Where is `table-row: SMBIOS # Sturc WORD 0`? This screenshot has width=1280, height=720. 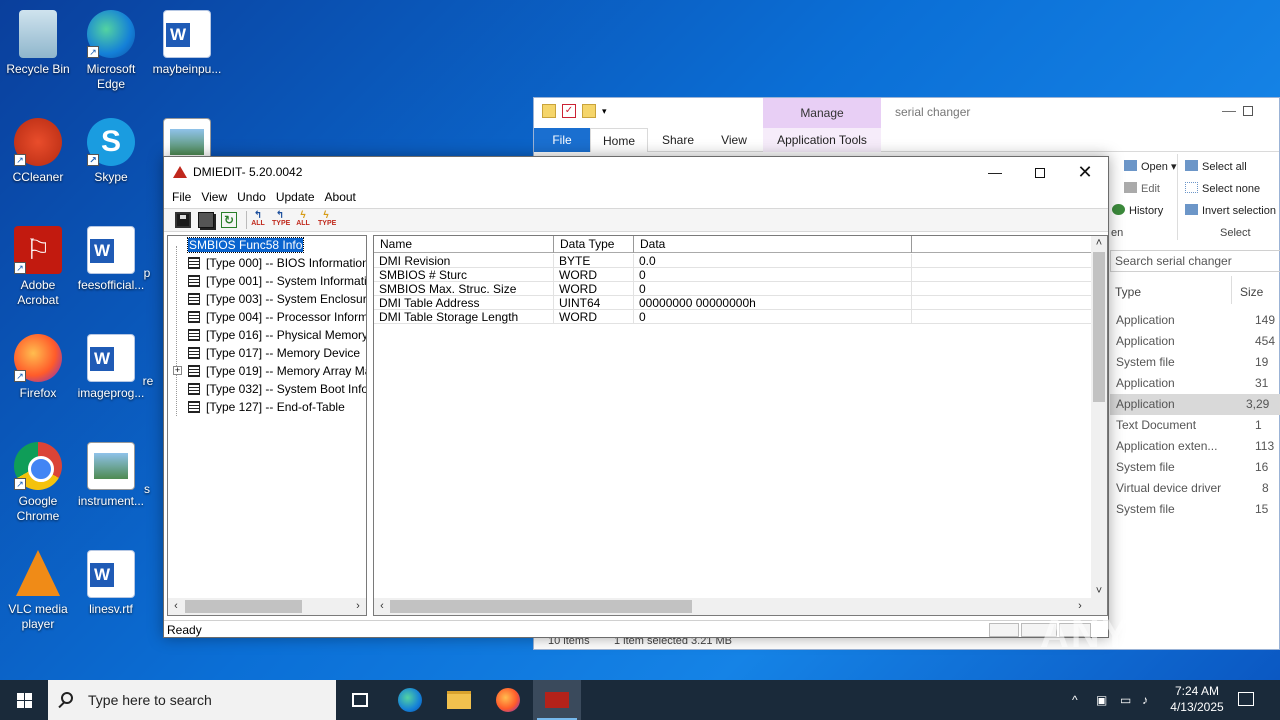
table-row: SMBIOS # Sturc WORD 0 is located at coordinates (734, 275).